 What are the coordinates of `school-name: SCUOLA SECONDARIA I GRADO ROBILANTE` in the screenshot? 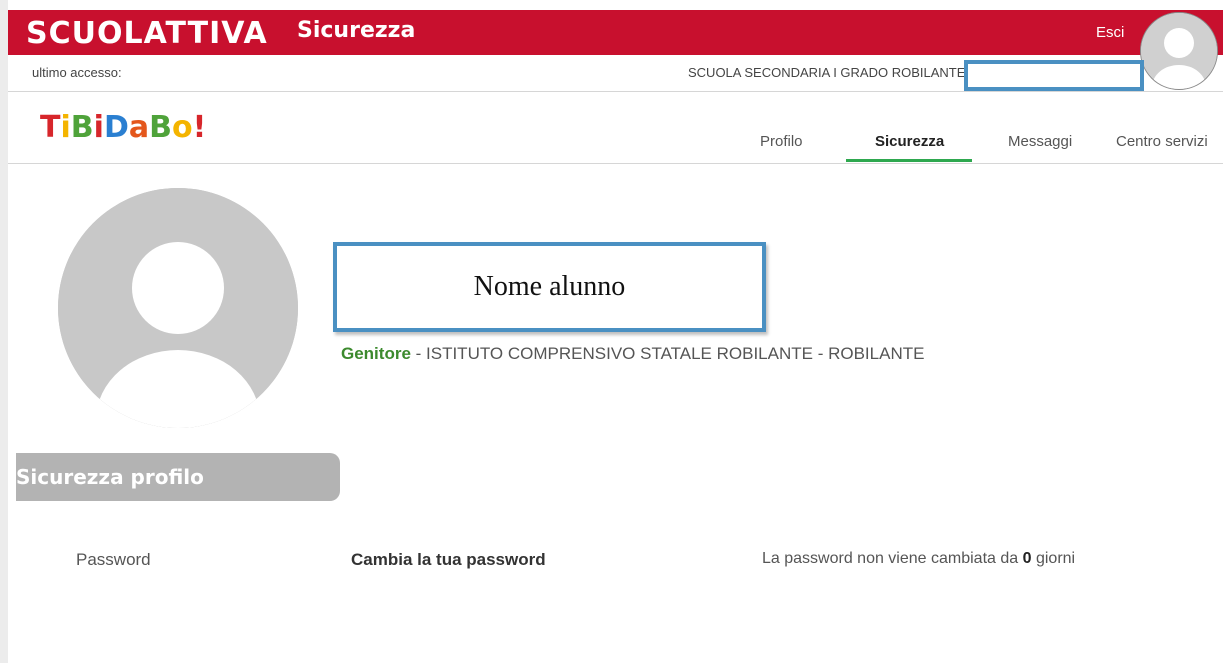 It's located at (827, 72).